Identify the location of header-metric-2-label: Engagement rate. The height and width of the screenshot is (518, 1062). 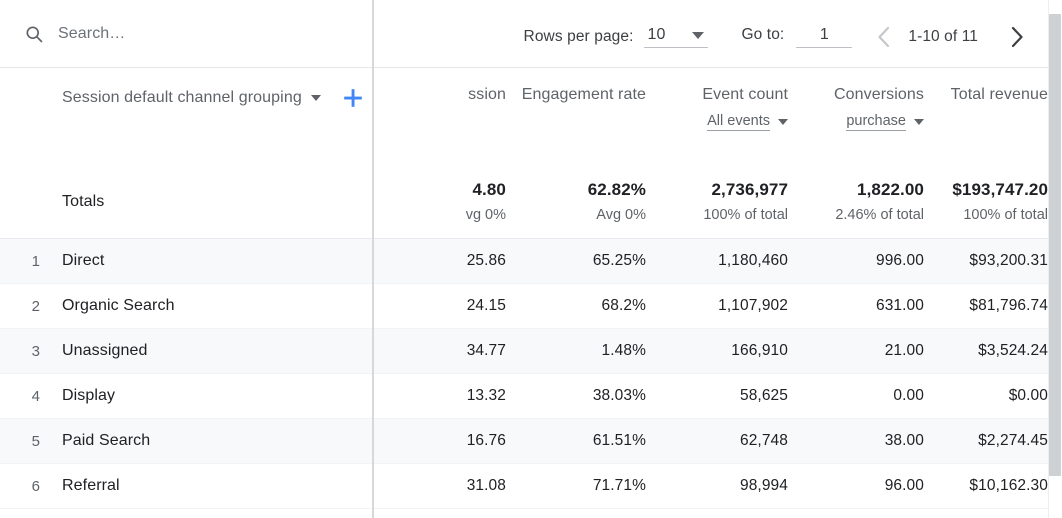
(583, 94).